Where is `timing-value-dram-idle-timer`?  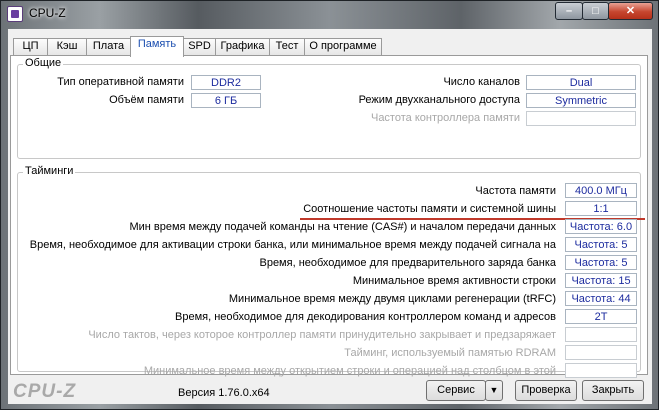 timing-value-dram-idle-timer is located at coordinates (601, 334).